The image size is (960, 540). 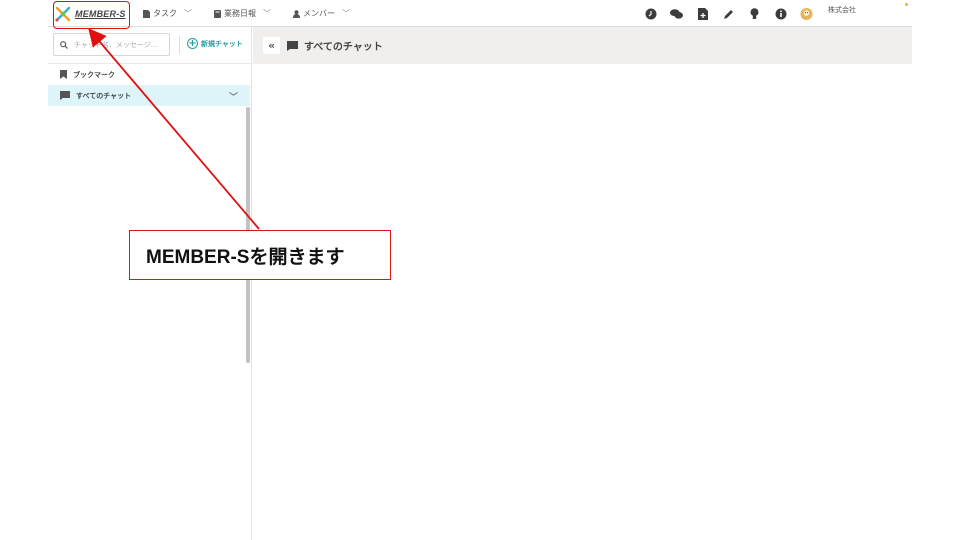 I want to click on lightbulb-icon, so click(x=754, y=13).